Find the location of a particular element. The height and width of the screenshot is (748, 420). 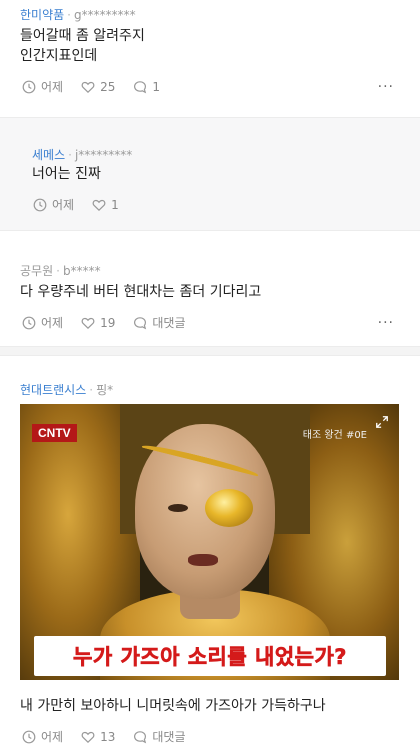

comment-line: 인간지표인데 is located at coordinates (59, 56).